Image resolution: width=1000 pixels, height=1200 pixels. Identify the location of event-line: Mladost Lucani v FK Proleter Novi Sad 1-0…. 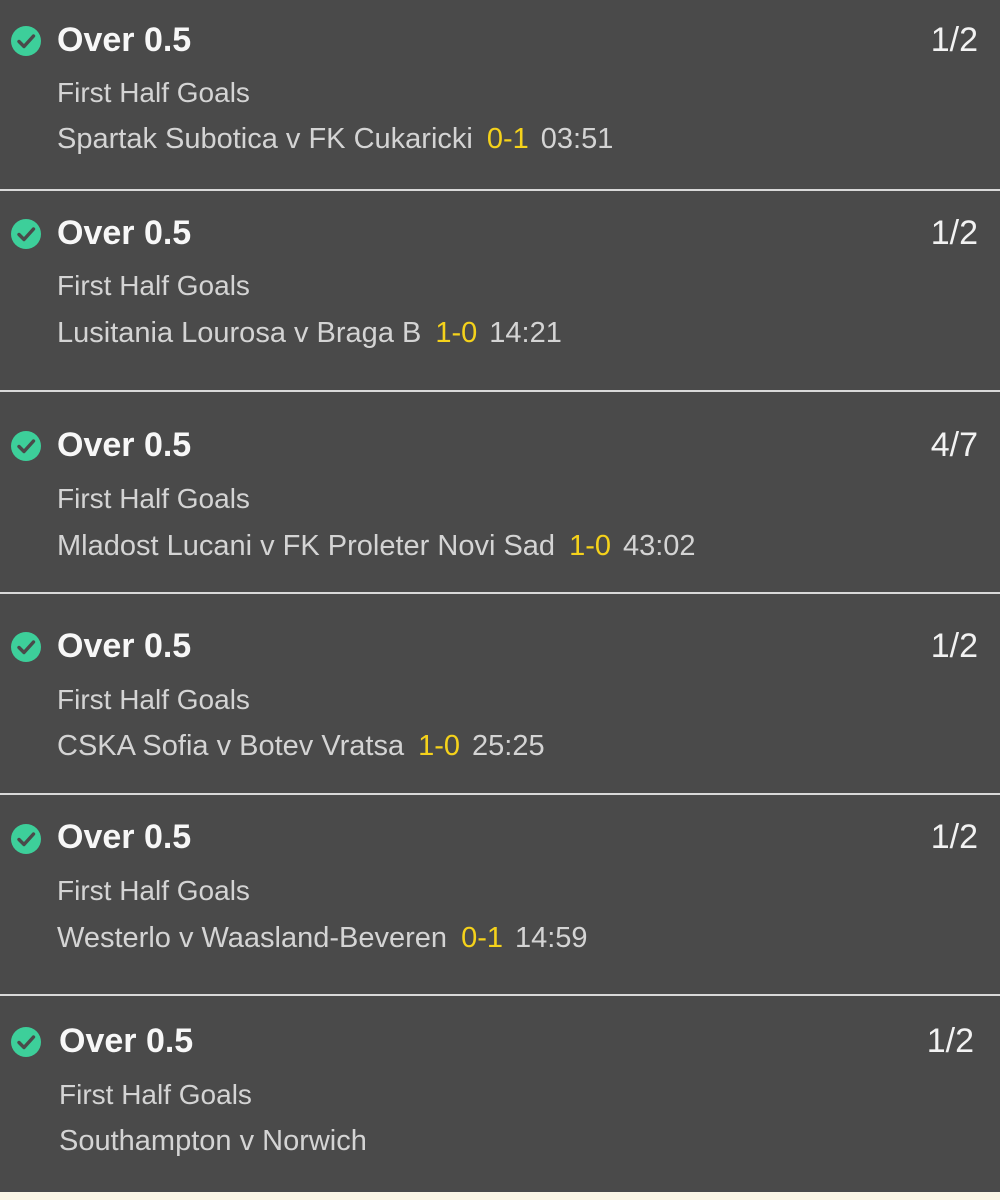
(376, 546).